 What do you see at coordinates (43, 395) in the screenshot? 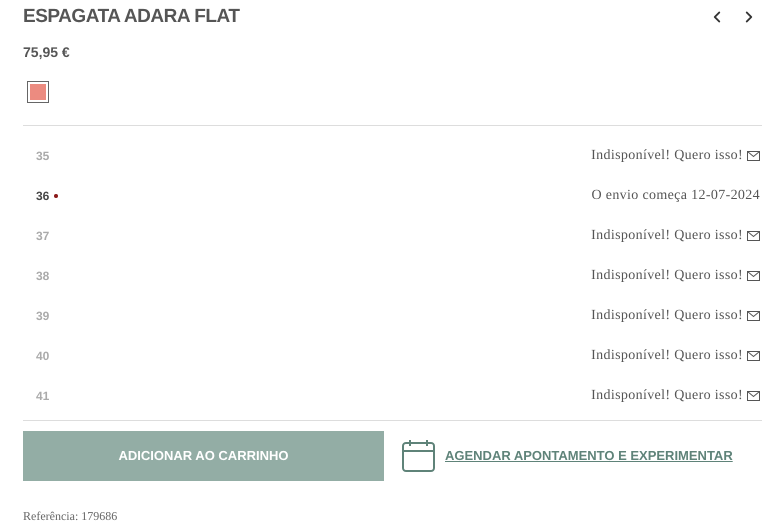
I see `size-label: 41` at bounding box center [43, 395].